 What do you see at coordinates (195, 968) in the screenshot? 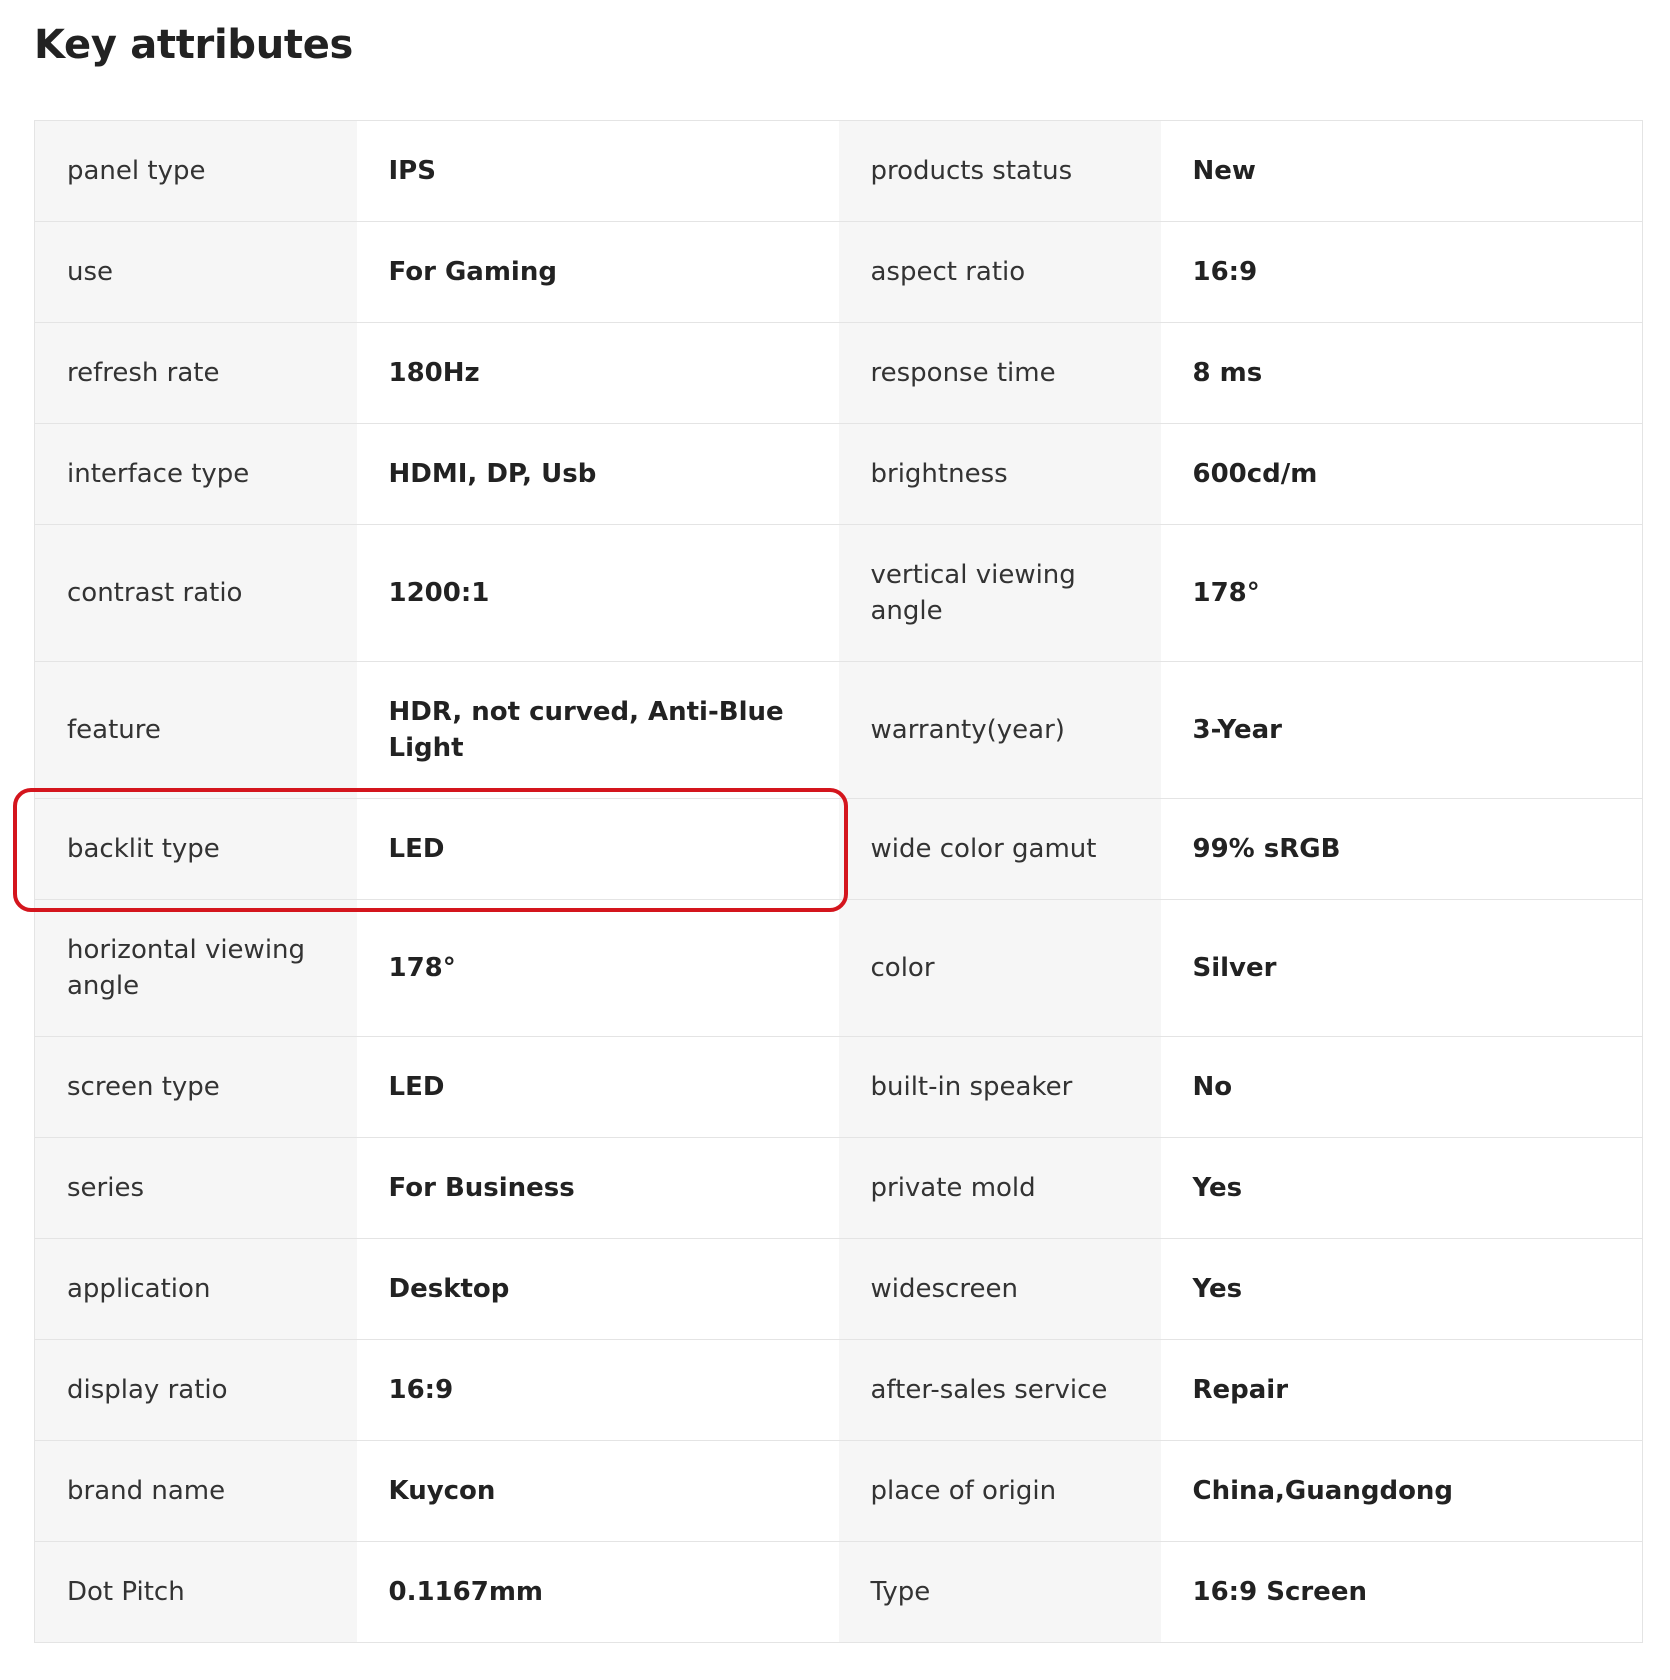
I see `attribute-label: horizontal viewing angle` at bounding box center [195, 968].